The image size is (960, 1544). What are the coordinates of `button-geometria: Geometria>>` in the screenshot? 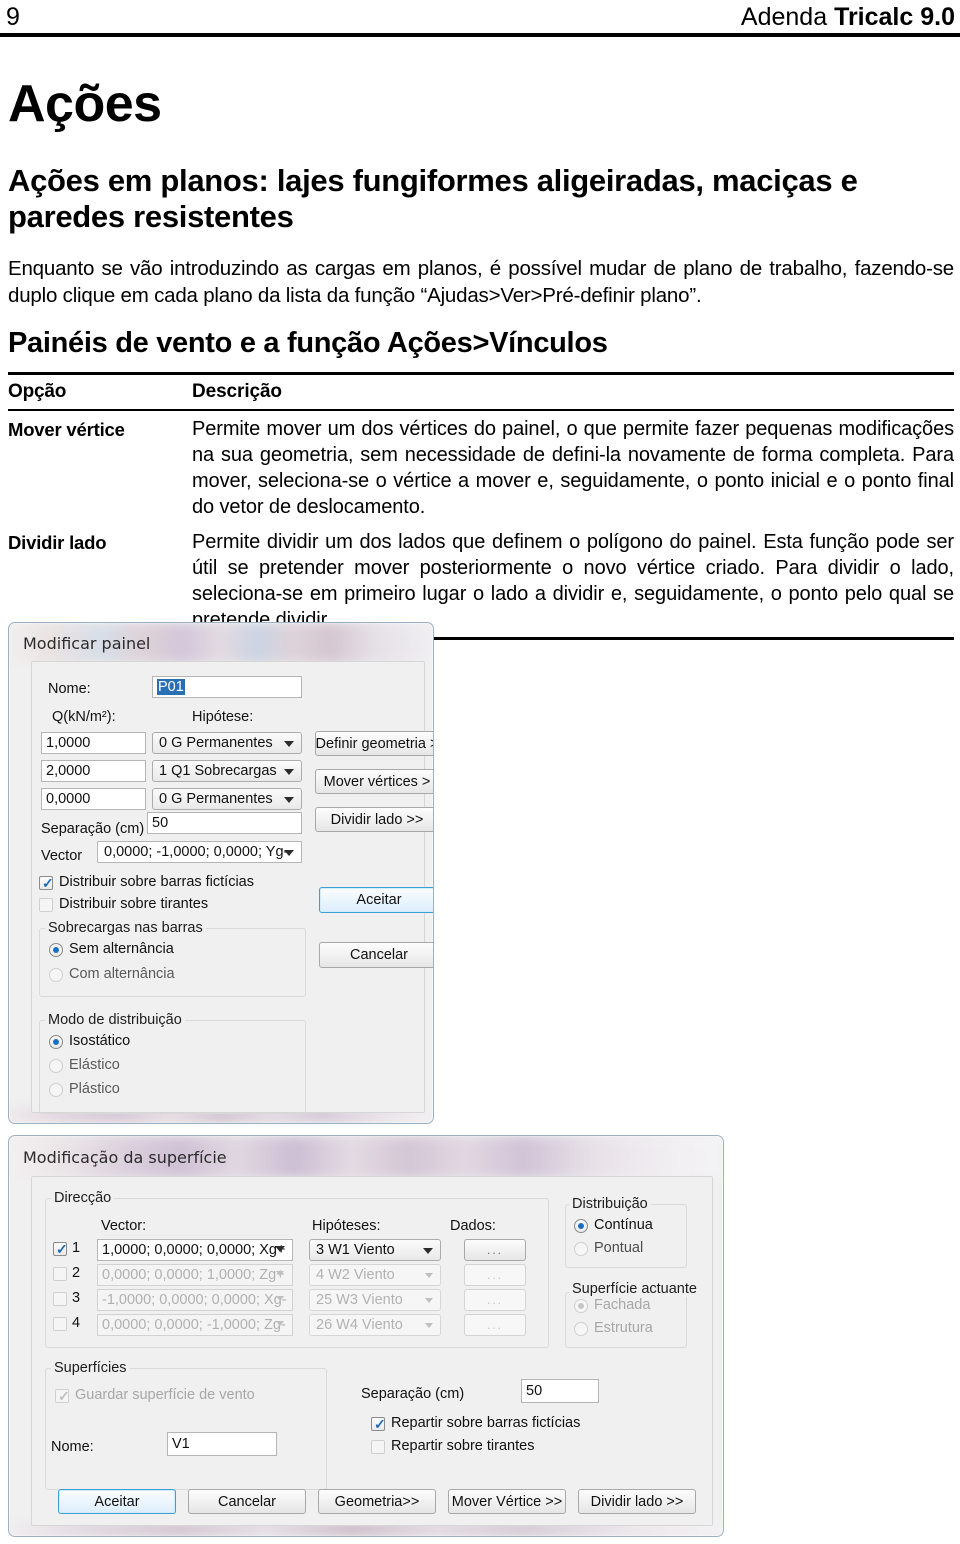 It's located at (377, 1501).